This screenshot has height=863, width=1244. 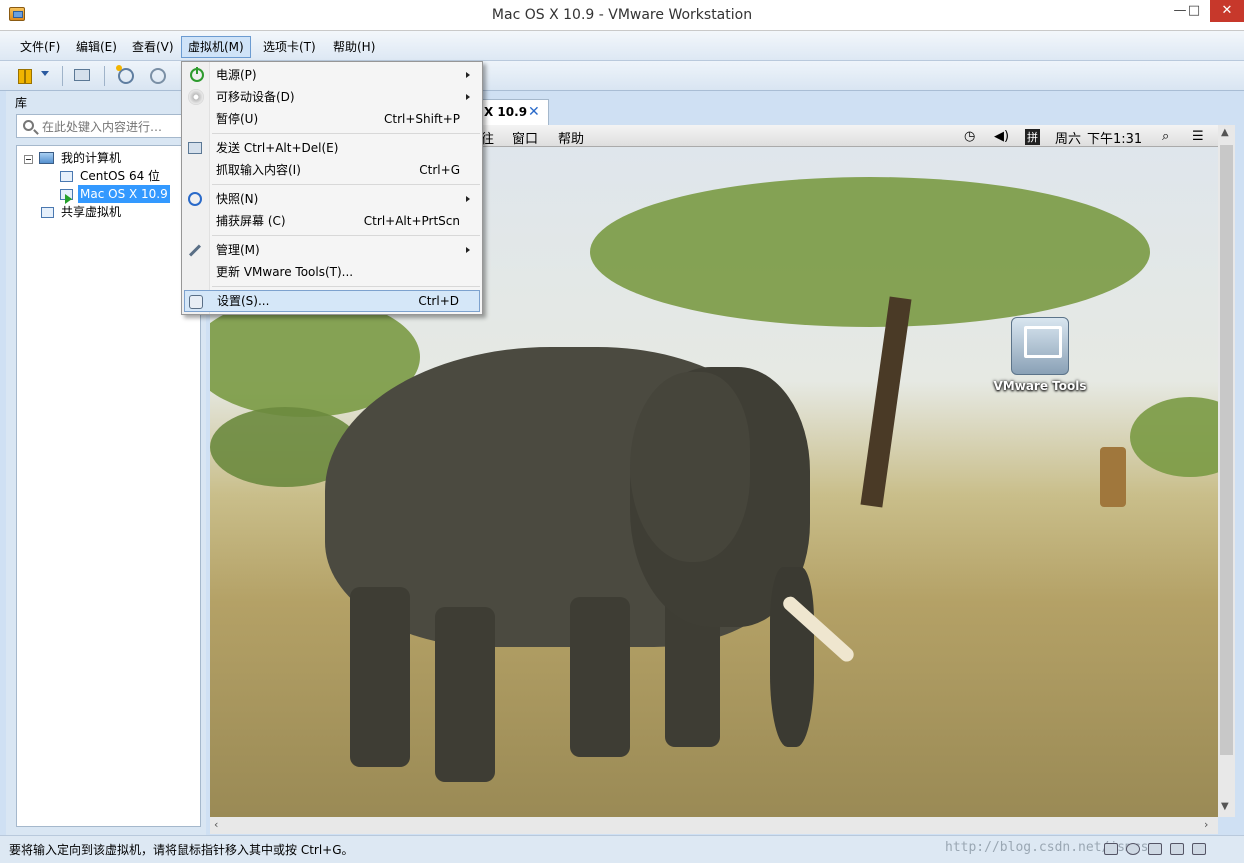 I want to click on menu-item-snapshot: 快照(N), so click(x=332, y=199).